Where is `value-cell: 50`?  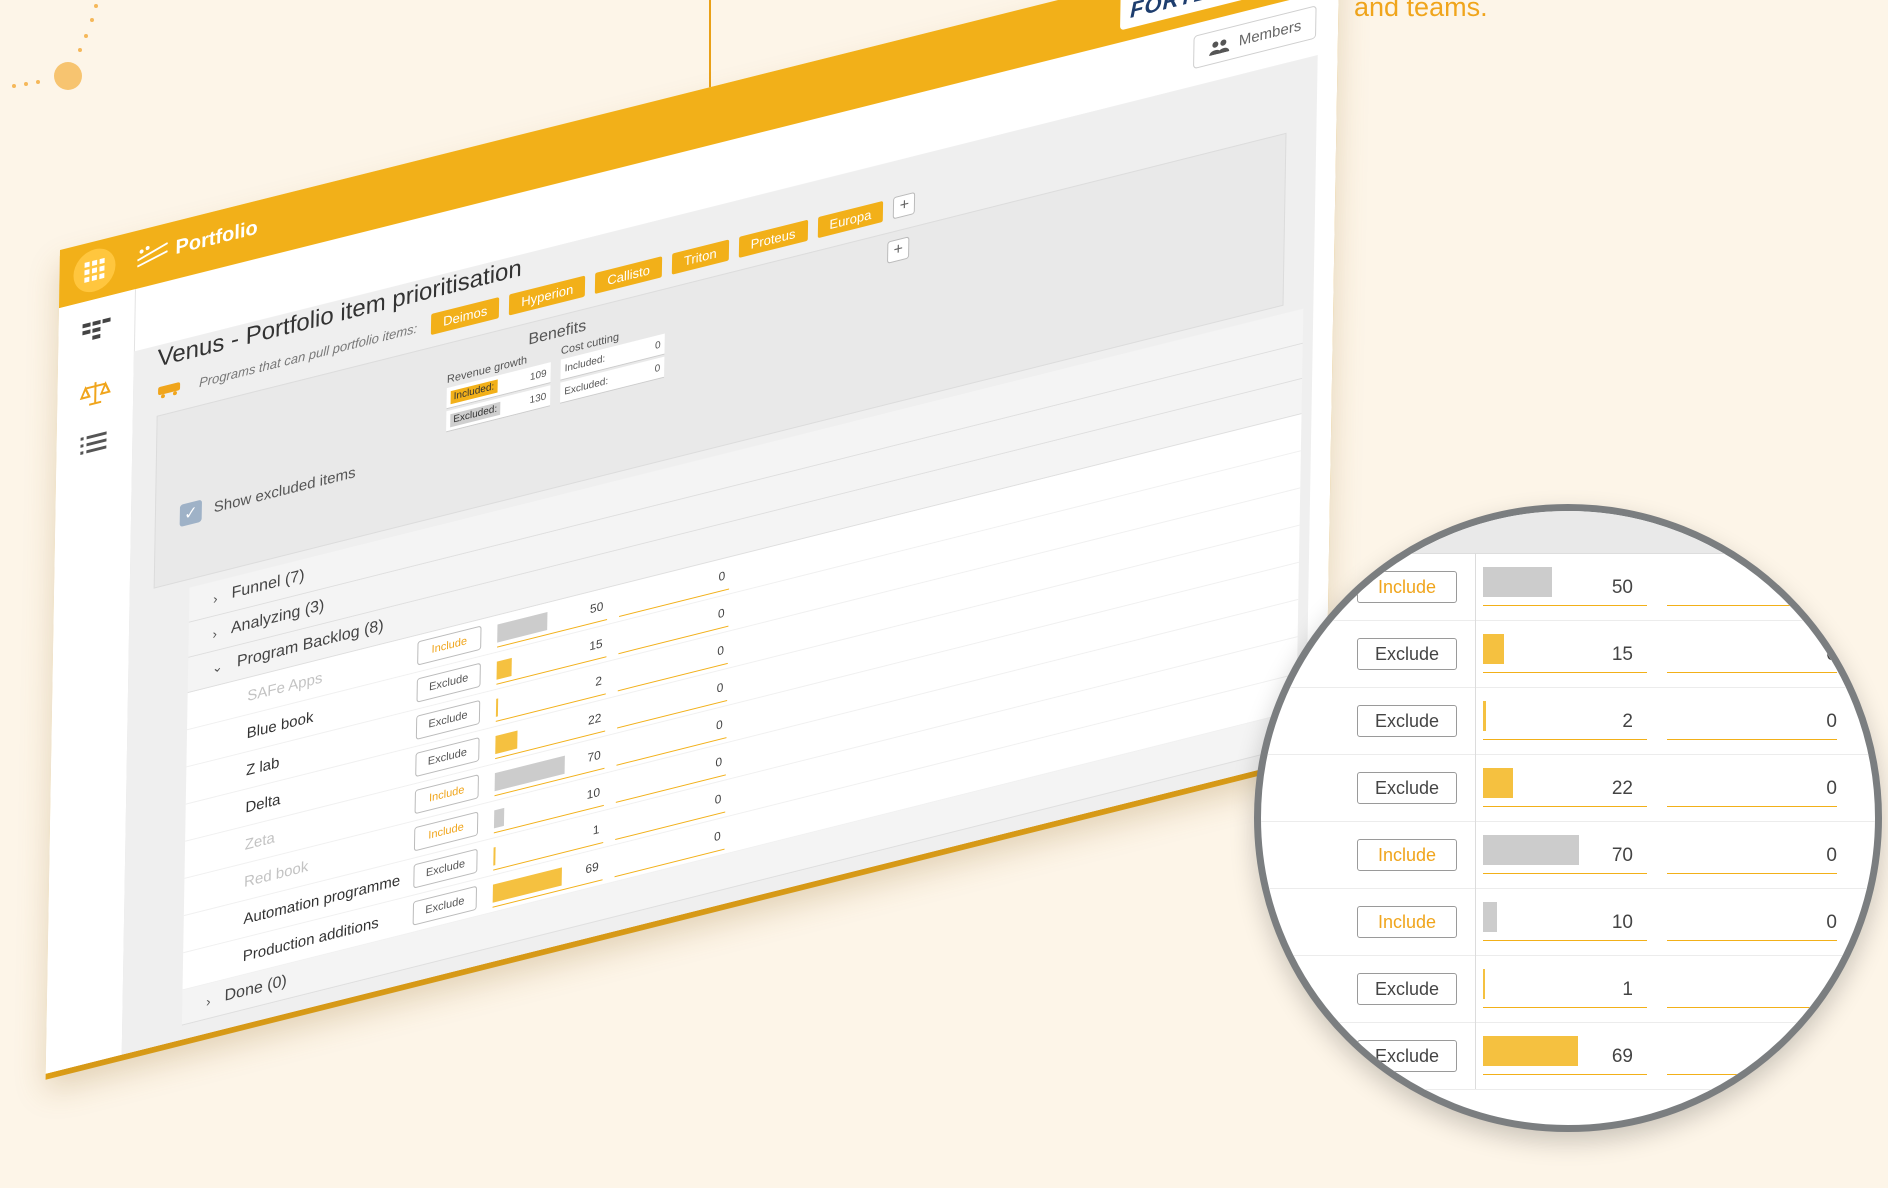
value-cell: 50 is located at coordinates (1565, 585).